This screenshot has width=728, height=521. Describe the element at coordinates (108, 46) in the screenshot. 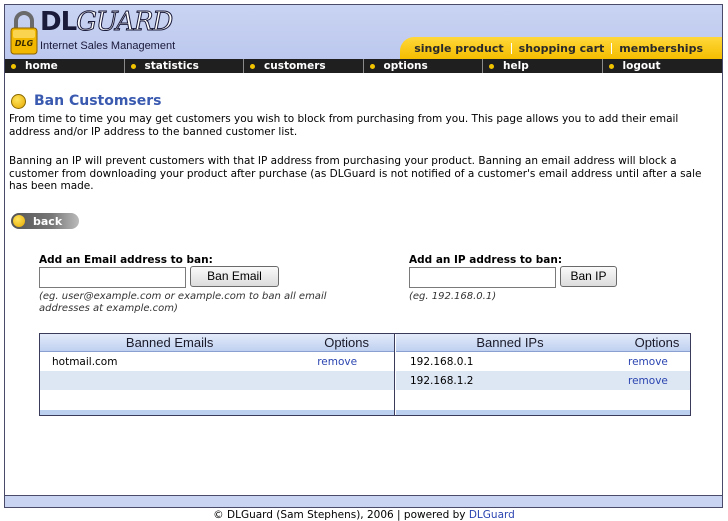

I see `tagline: Internet Sales Management` at that location.